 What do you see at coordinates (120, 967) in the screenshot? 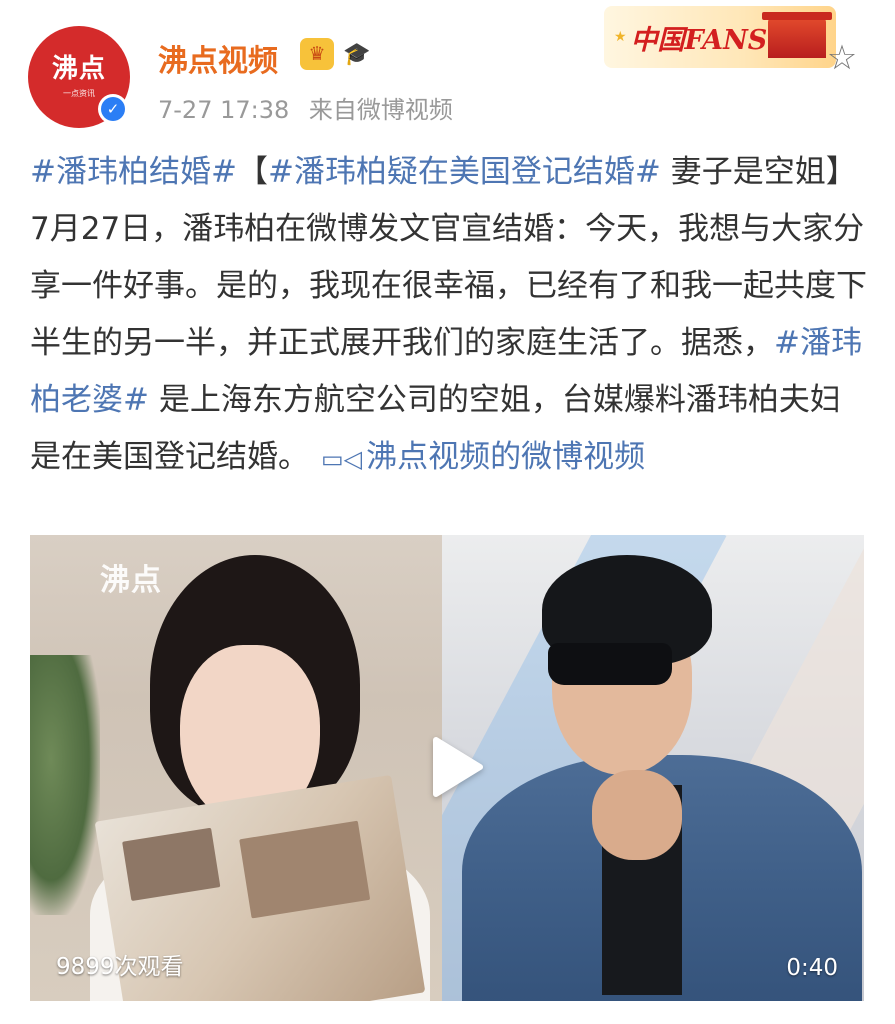
I see `view-count: 9899次观看` at bounding box center [120, 967].